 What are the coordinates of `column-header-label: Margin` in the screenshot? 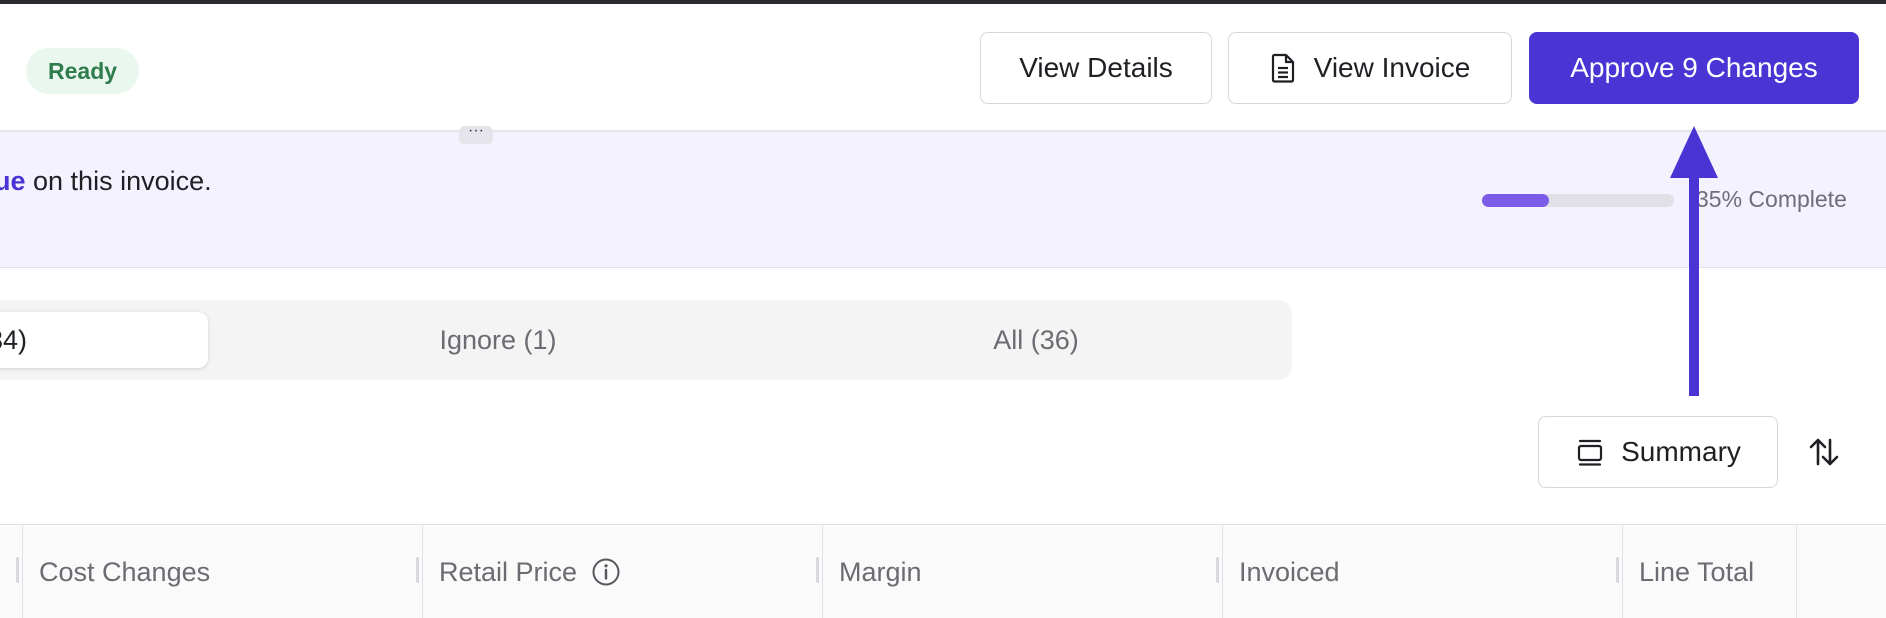 It's located at (880, 571).